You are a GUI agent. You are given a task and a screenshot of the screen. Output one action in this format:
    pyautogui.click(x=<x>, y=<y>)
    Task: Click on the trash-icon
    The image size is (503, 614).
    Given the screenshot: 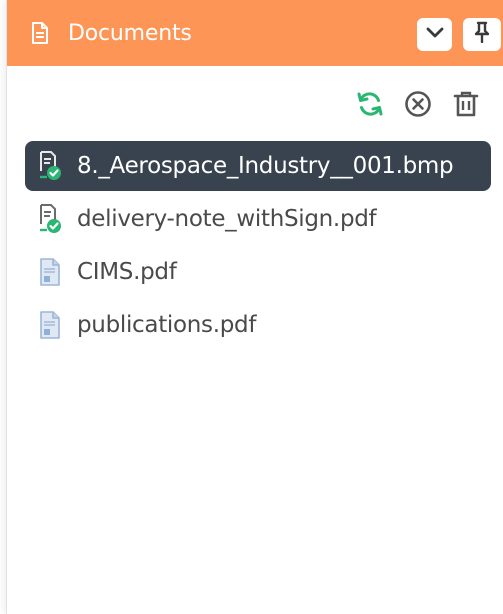 What is the action you would take?
    pyautogui.click(x=466, y=106)
    